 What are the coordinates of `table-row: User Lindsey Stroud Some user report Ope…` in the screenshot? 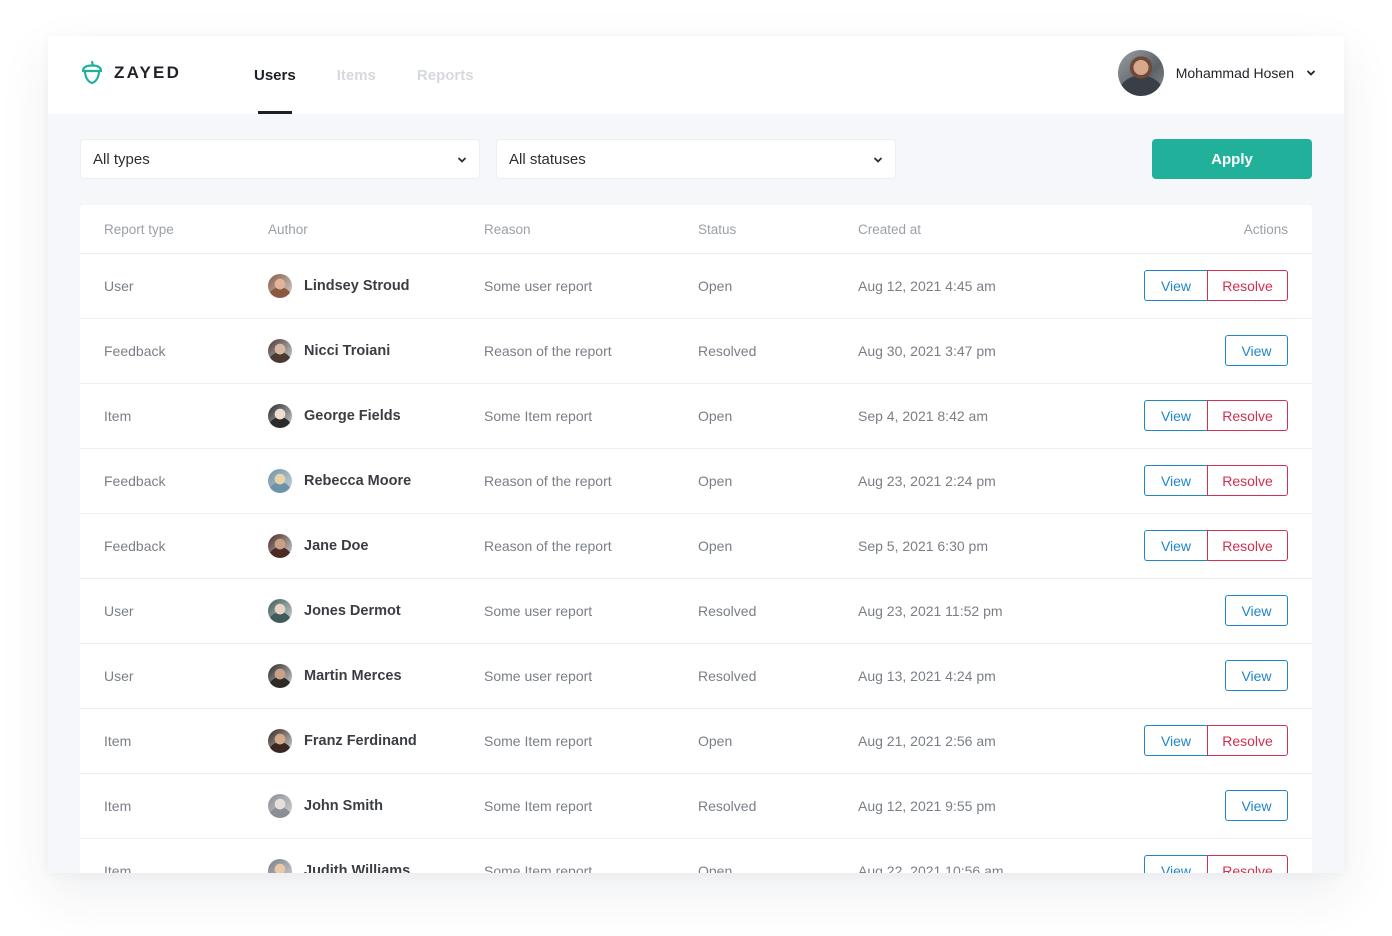 It's located at (696, 286).